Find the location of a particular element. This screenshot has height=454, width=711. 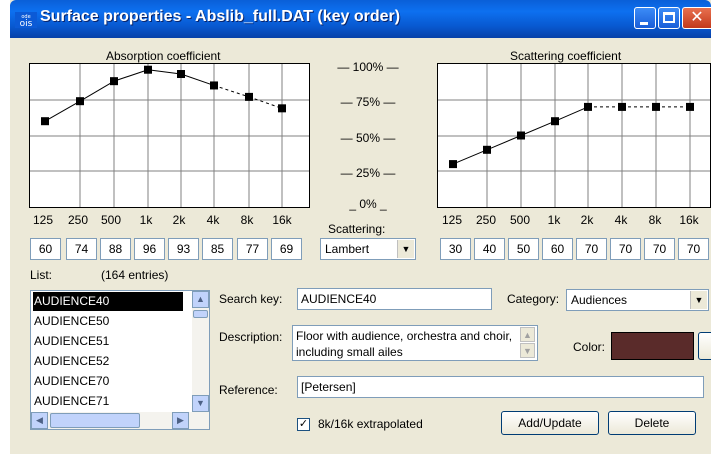

color-picker-button is located at coordinates (704, 346).